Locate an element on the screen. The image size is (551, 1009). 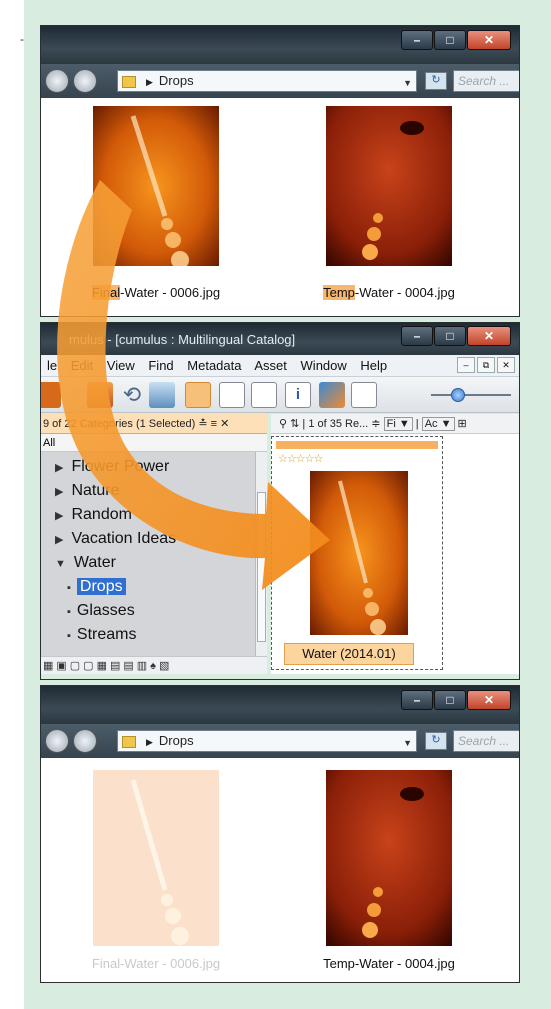
tree-item-random: ▶ Random is located at coordinates (93, 515).